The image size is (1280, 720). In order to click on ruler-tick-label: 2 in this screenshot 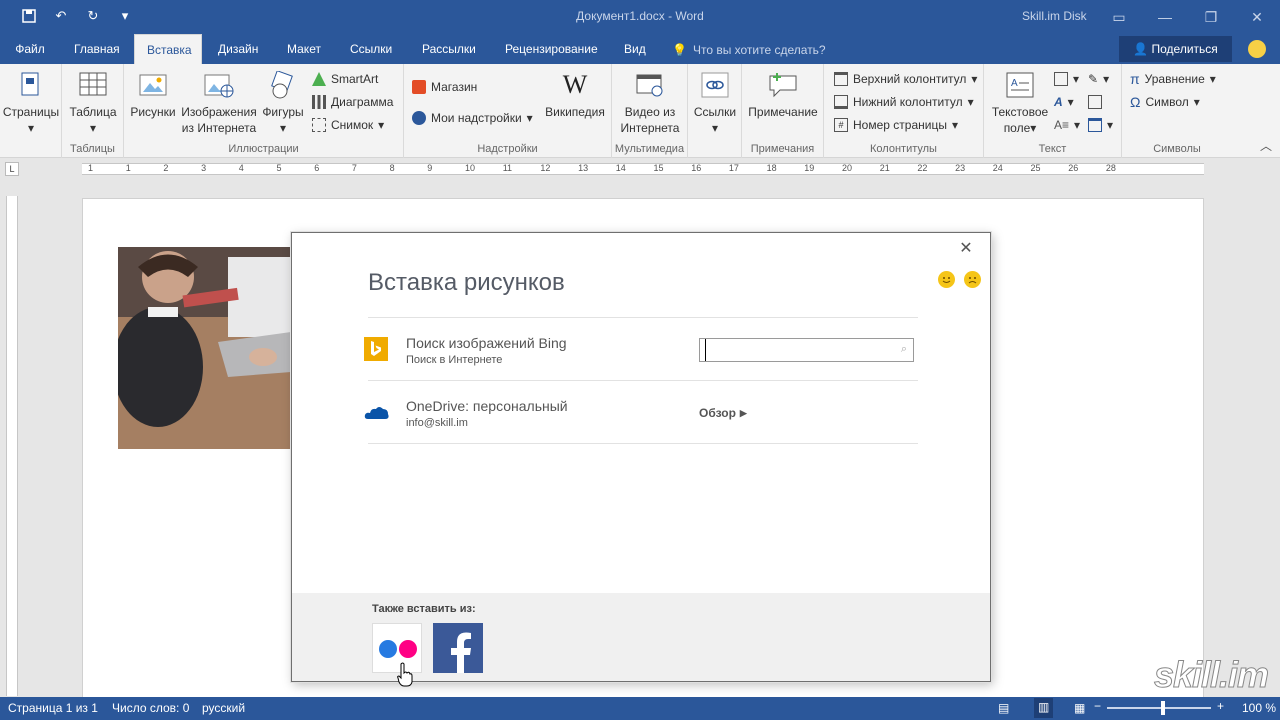, I will do `click(166, 168)`.